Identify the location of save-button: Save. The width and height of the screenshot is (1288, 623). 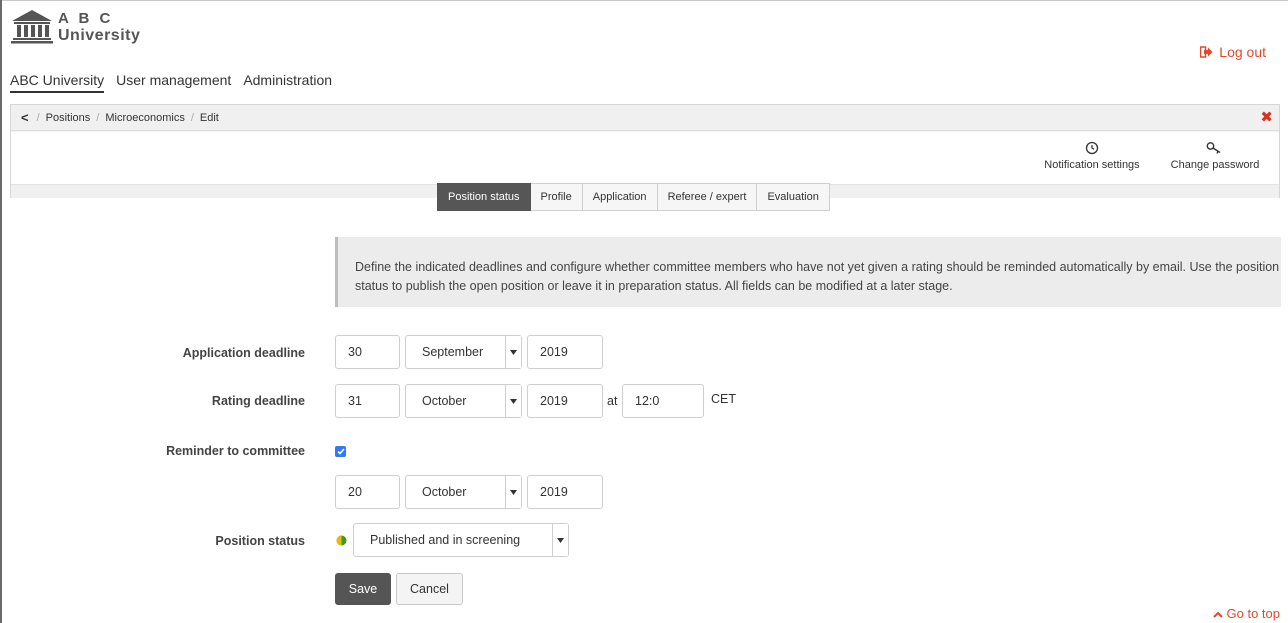
(363, 589).